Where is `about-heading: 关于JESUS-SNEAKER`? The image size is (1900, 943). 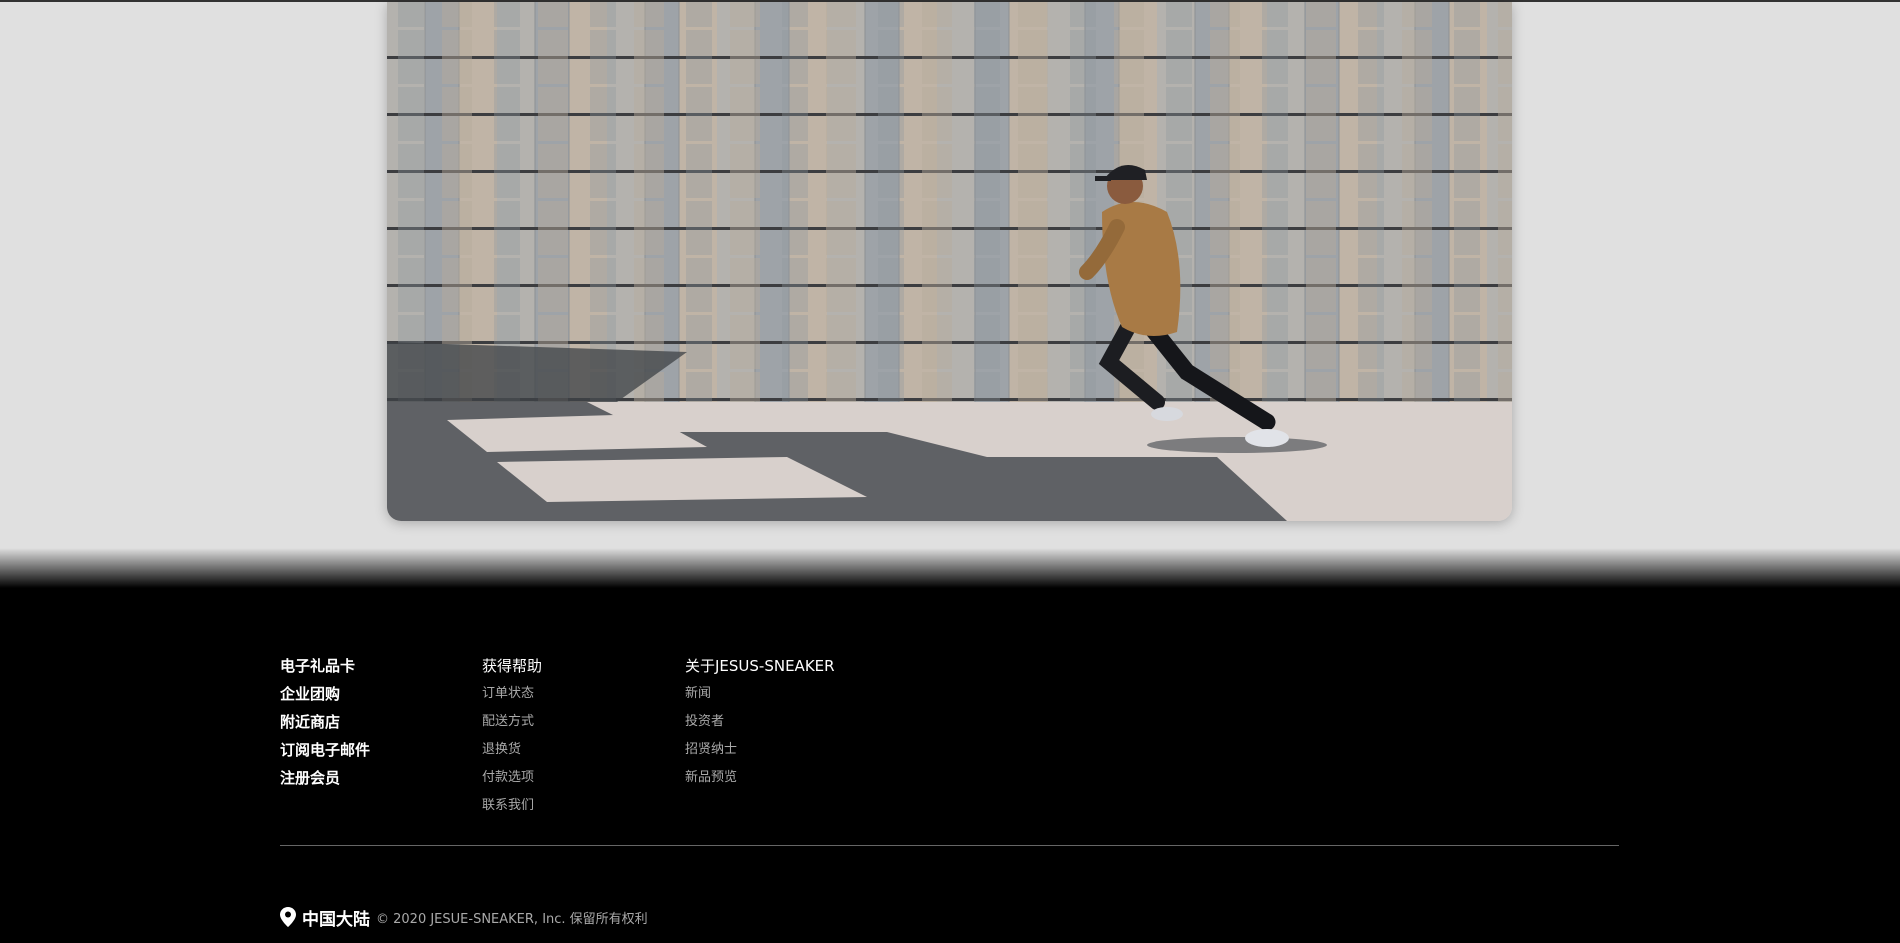
about-heading: 关于JESUS-SNEAKER is located at coordinates (760, 670).